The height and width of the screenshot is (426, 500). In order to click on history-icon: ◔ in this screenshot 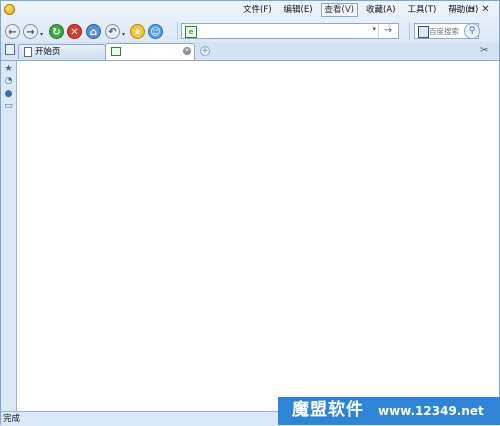, I will do `click(8, 81)`.